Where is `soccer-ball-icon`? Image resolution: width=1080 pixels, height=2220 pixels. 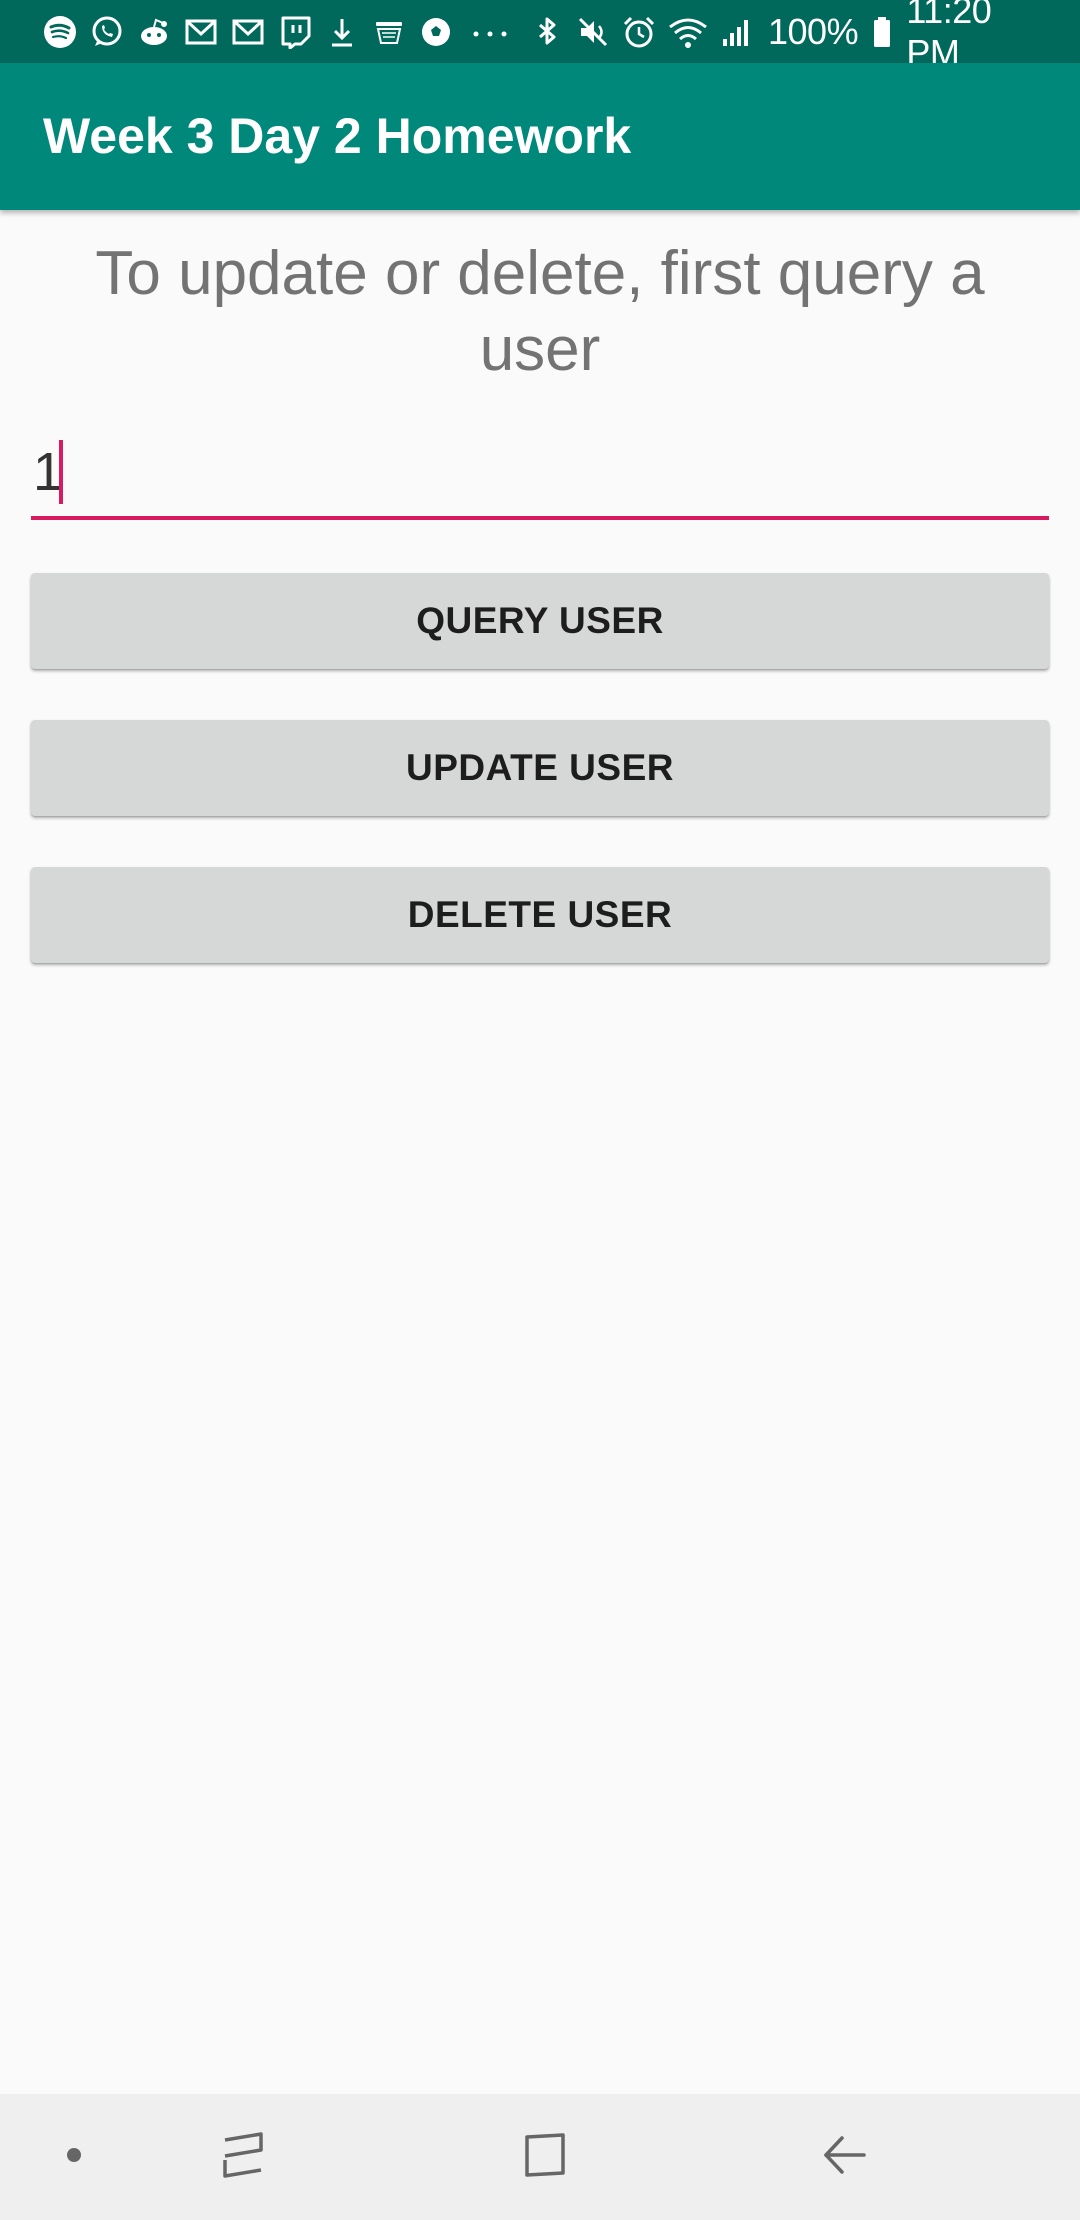 soccer-ball-icon is located at coordinates (436, 32).